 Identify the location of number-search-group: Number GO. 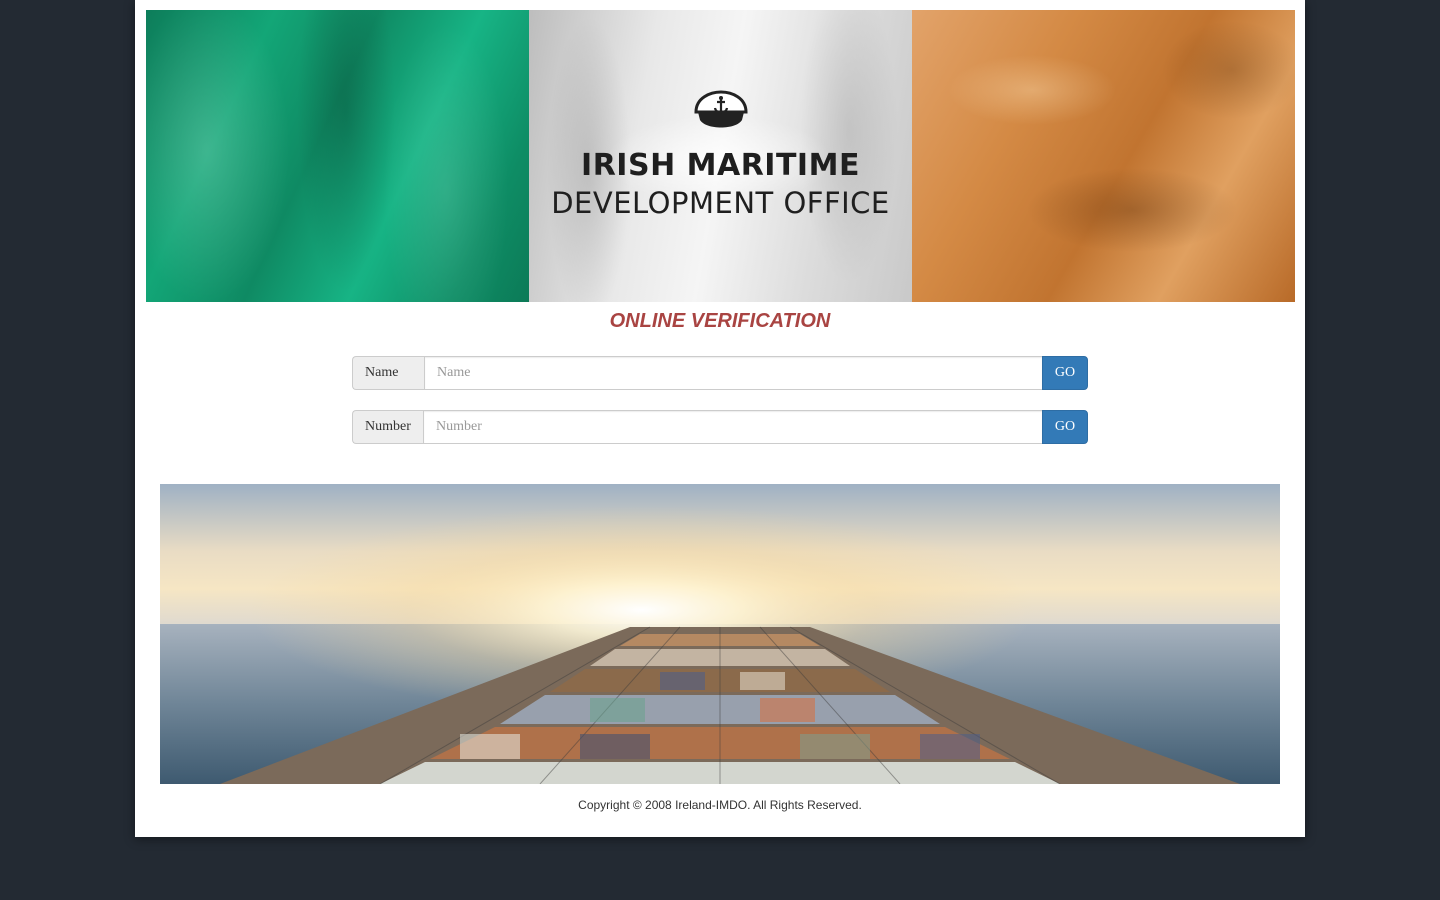
(720, 427).